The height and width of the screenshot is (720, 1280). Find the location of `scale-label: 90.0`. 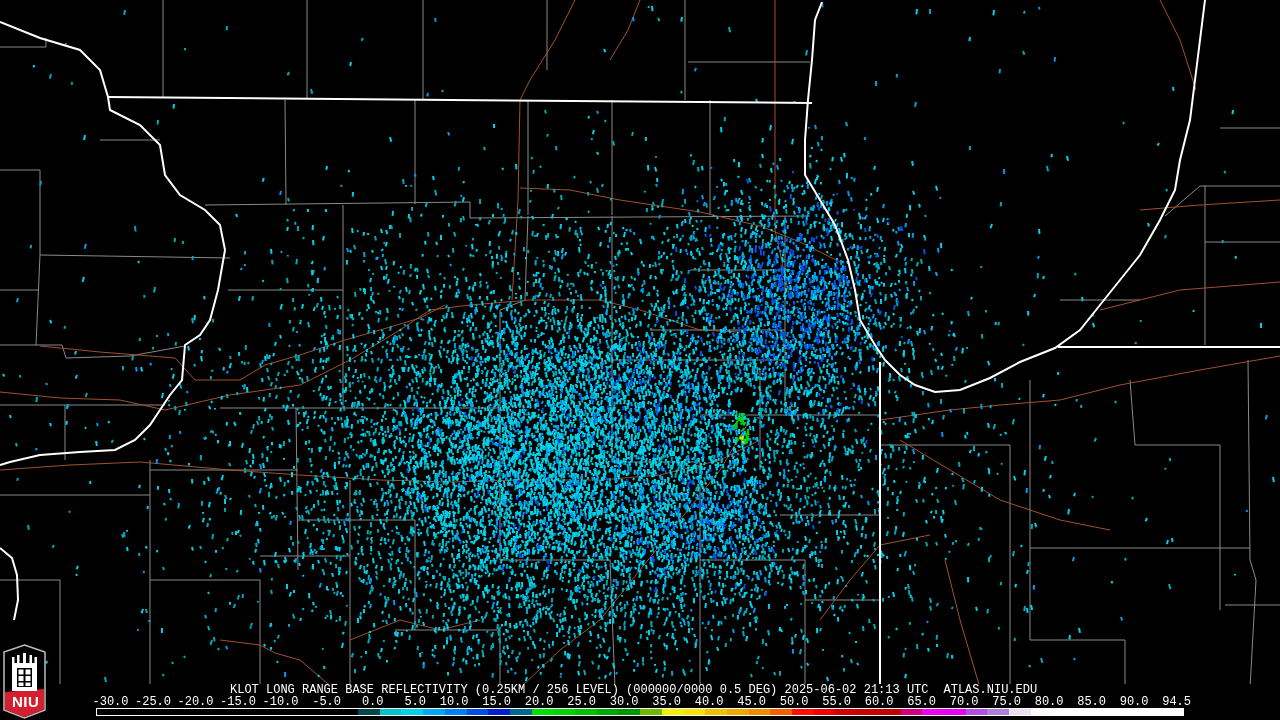

scale-label: 90.0 is located at coordinates (1134, 702).